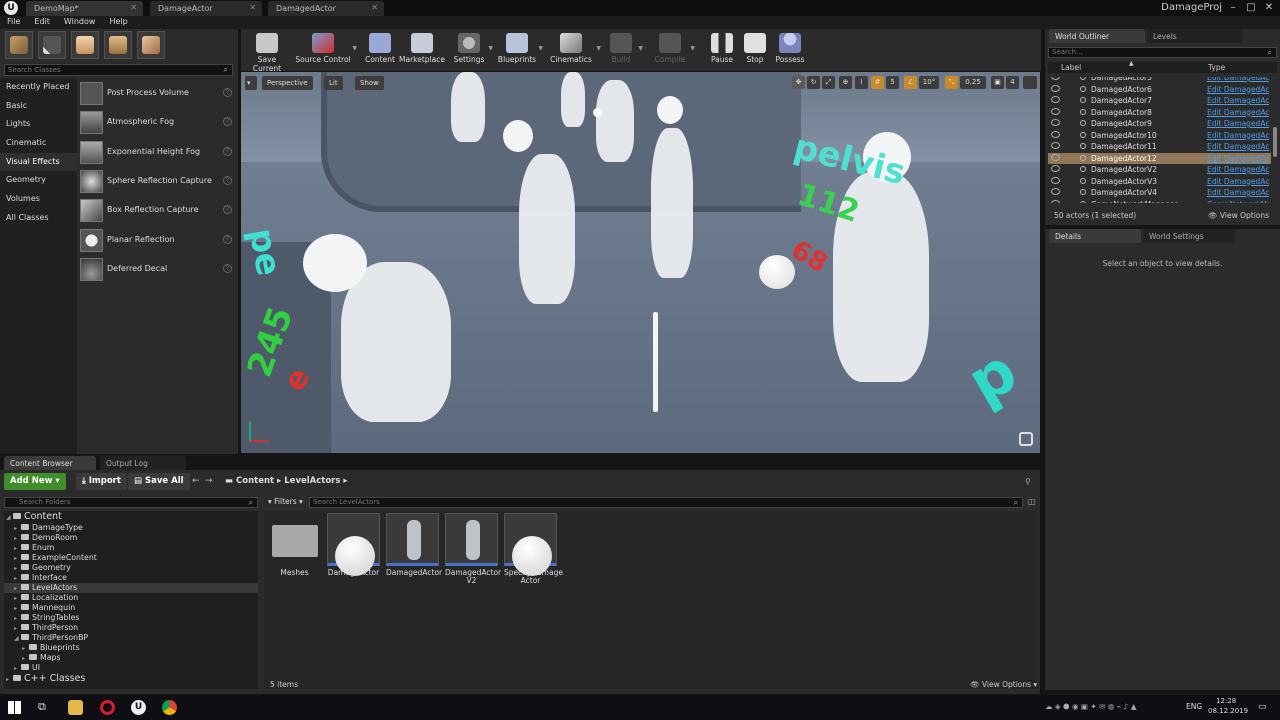 The image size is (1280, 720). I want to click on tray-icons: ☁ ◈ ⬢ ◉ ▣ ✦ ✉ ◍ ⌁ ♪ ▲, so click(1090, 706).